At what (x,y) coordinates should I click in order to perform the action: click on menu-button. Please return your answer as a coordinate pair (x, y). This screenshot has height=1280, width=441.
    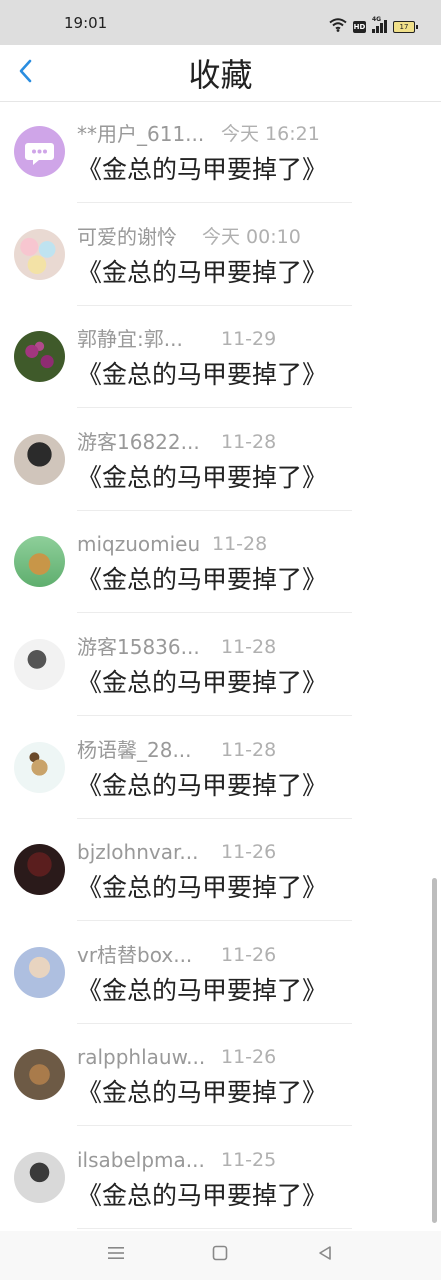
    Looking at the image, I should click on (116, 1255).